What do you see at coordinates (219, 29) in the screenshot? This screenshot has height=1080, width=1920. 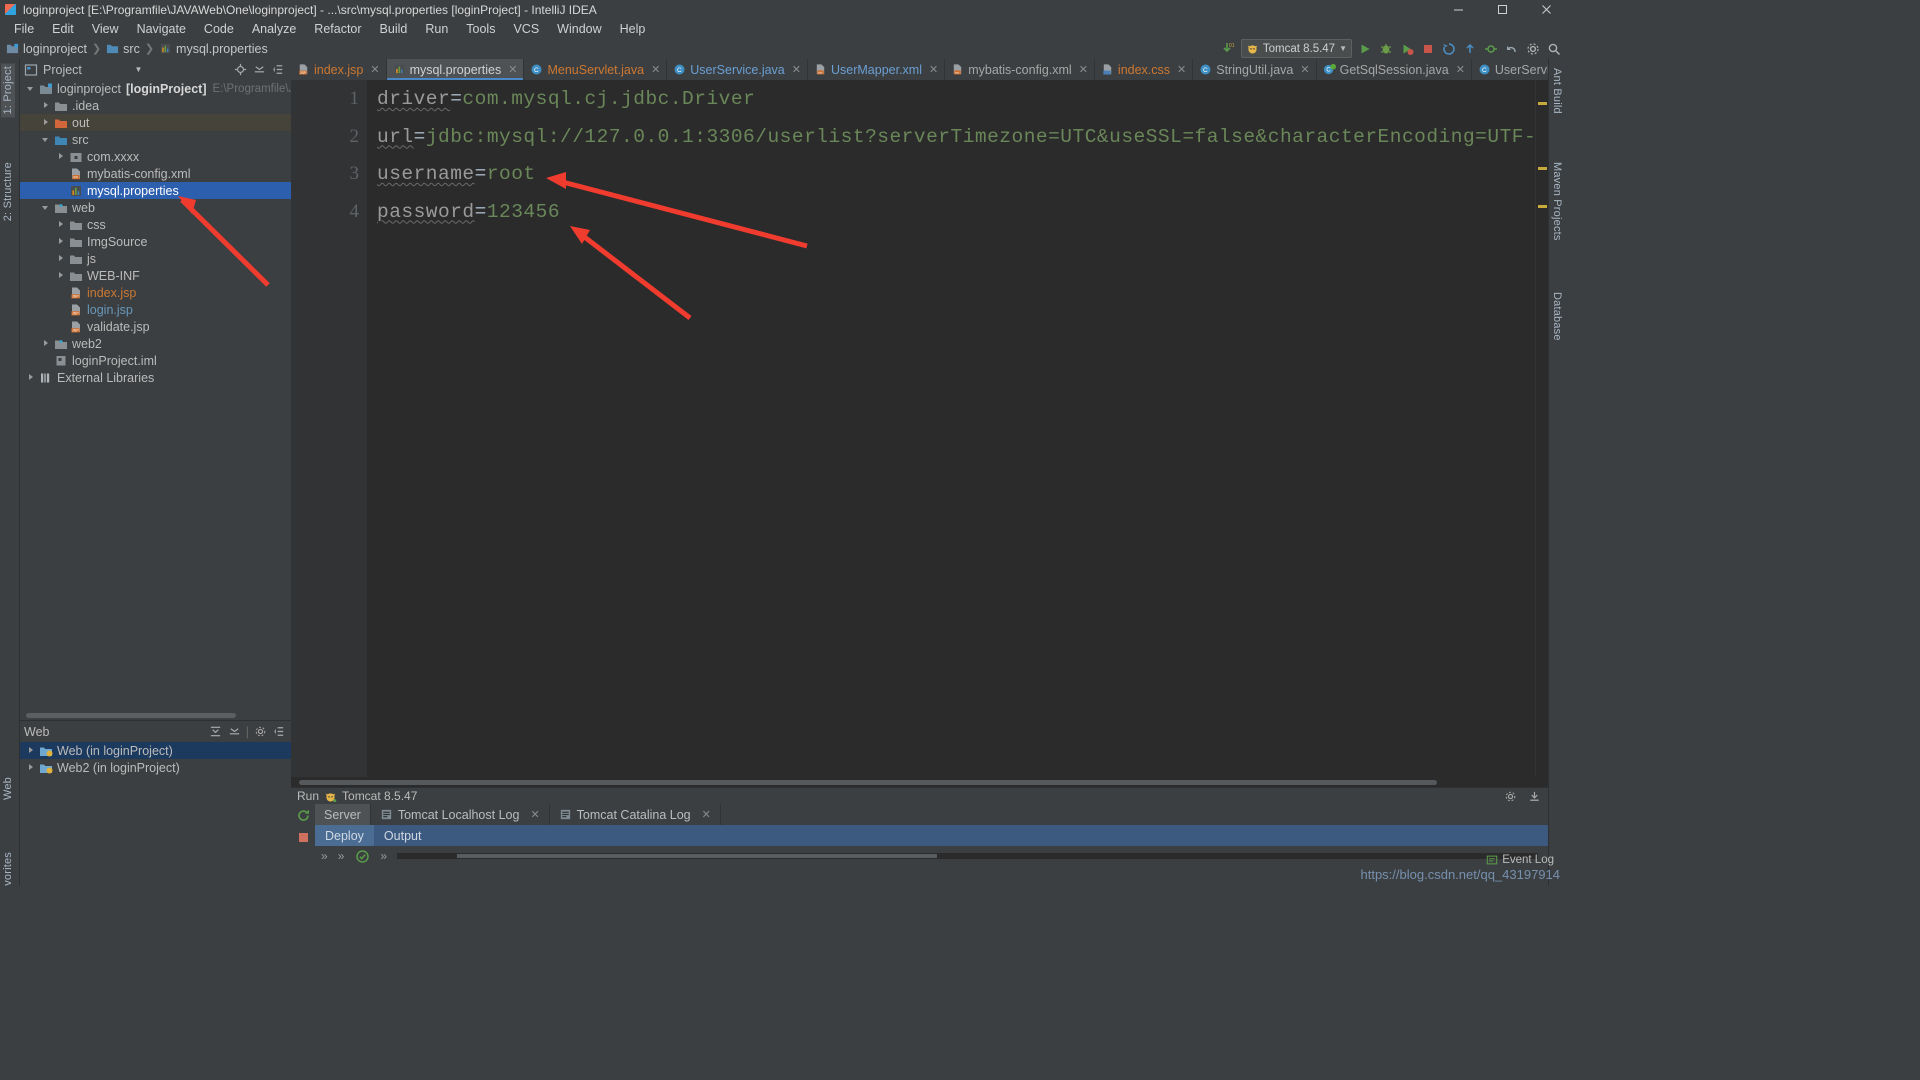 I see `menu-item-code: Code` at bounding box center [219, 29].